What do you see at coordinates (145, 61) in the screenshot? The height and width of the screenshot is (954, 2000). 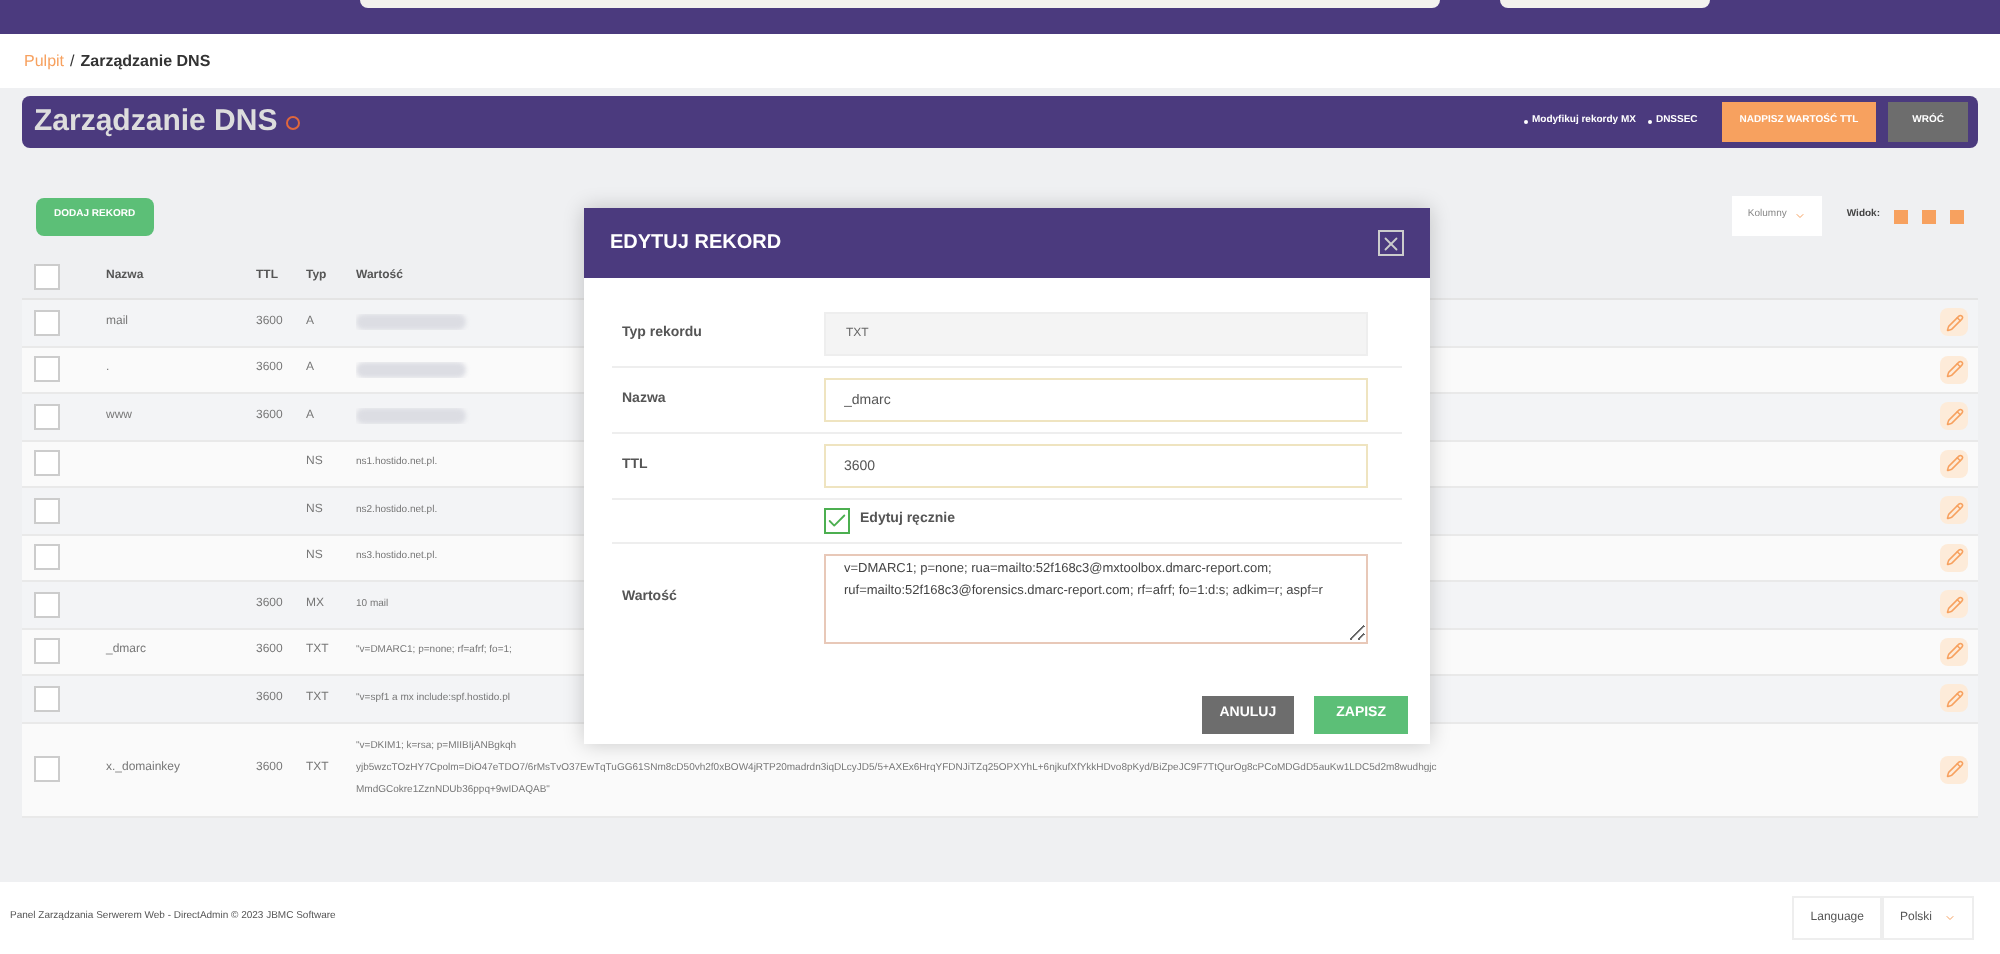 I see `breadcrumb-current: Zarządzanie DNS` at bounding box center [145, 61].